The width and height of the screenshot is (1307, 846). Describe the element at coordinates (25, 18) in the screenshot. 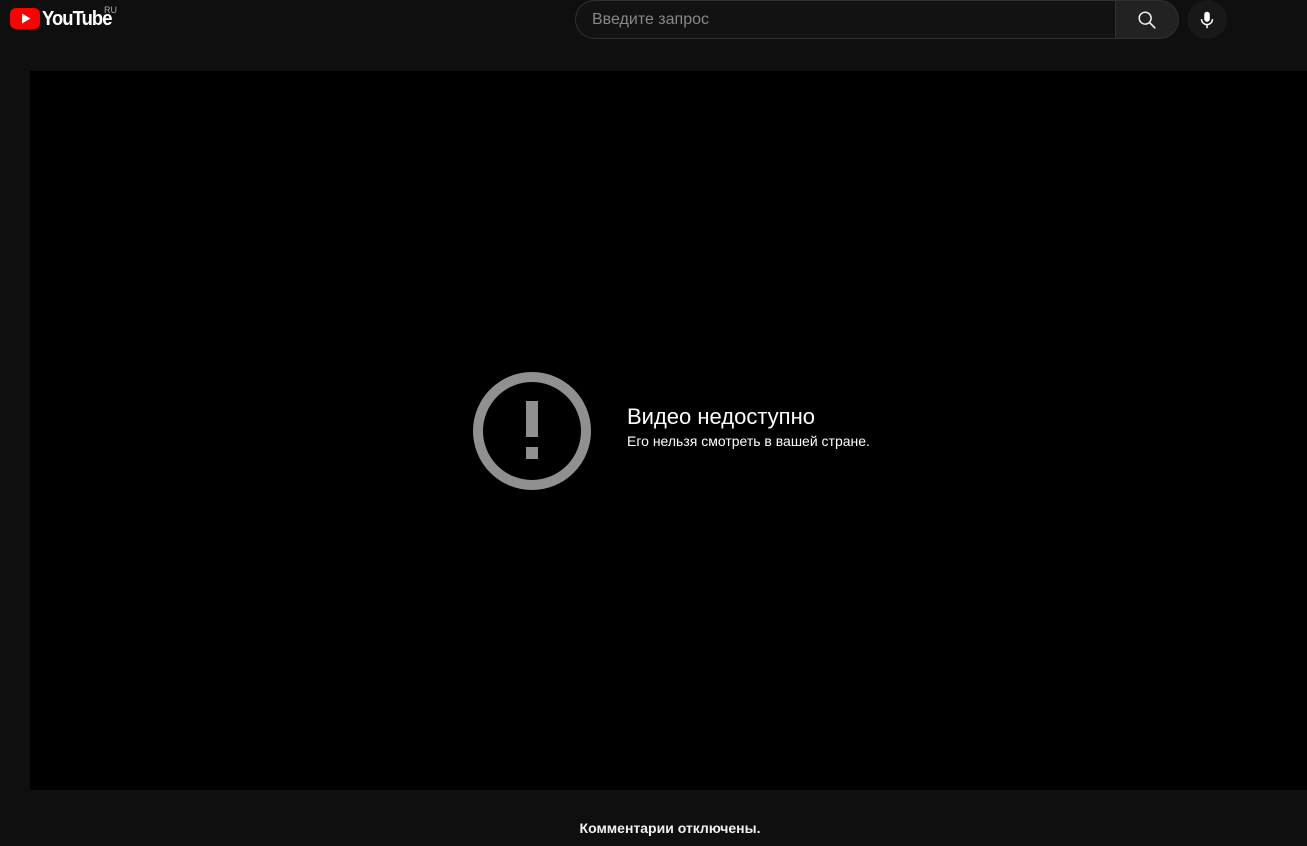

I see `youtube-play-icon` at that location.